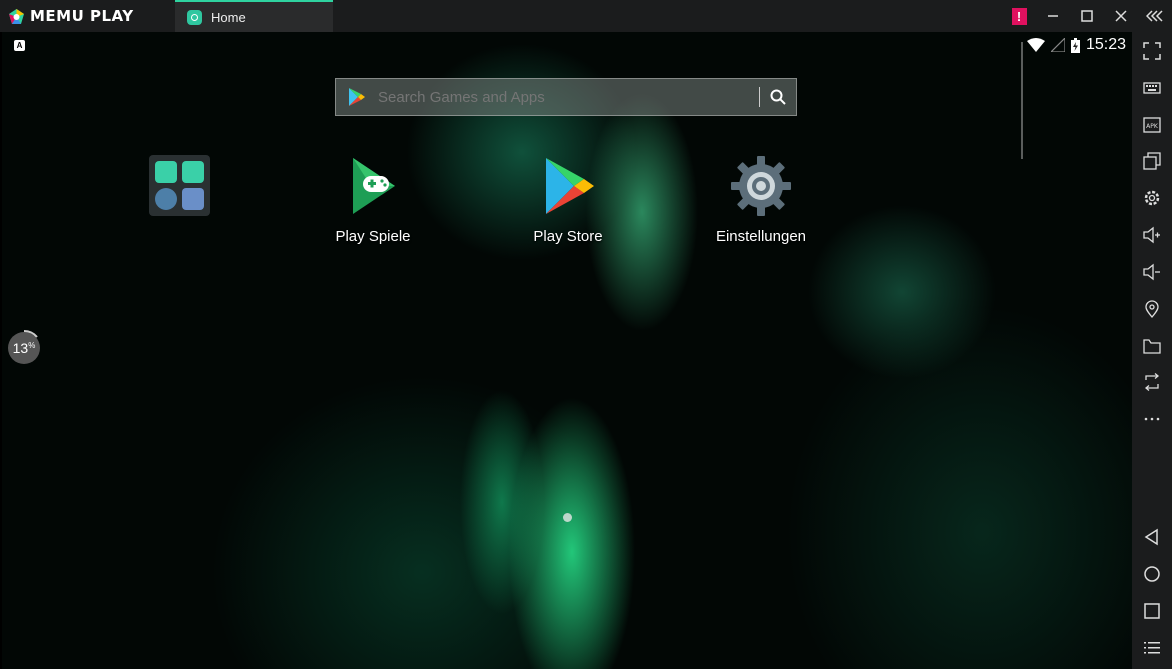 The width and height of the screenshot is (1172, 669). I want to click on location-pin-icon, so click(1152, 309).